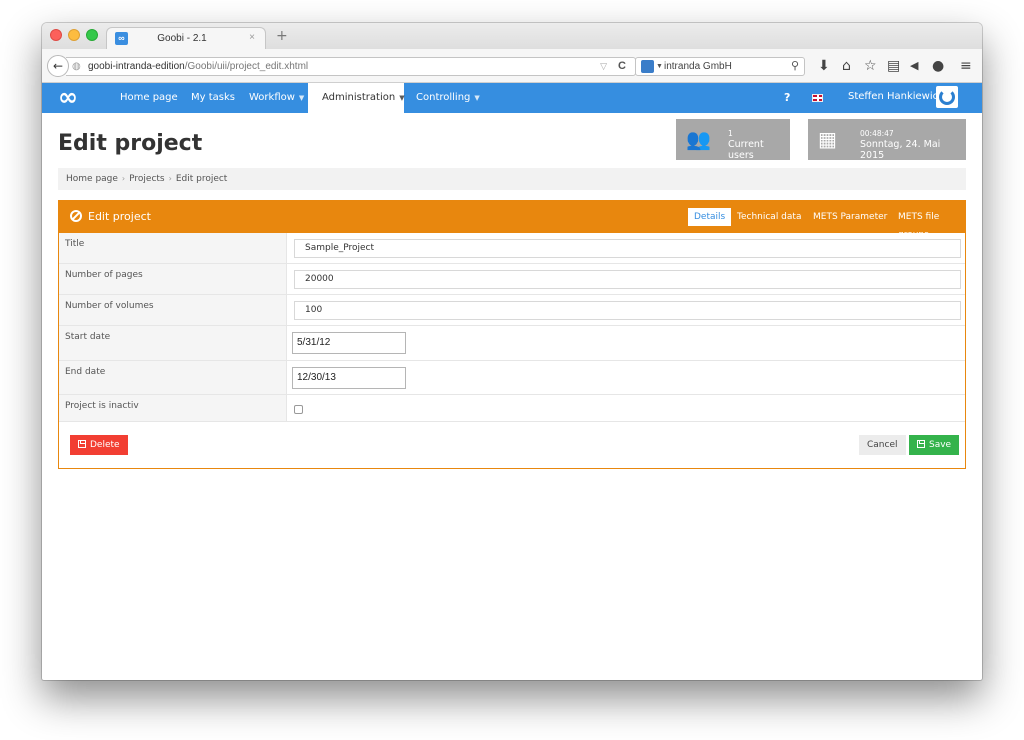  I want to click on nav-my-tasks: My tasks, so click(213, 98).